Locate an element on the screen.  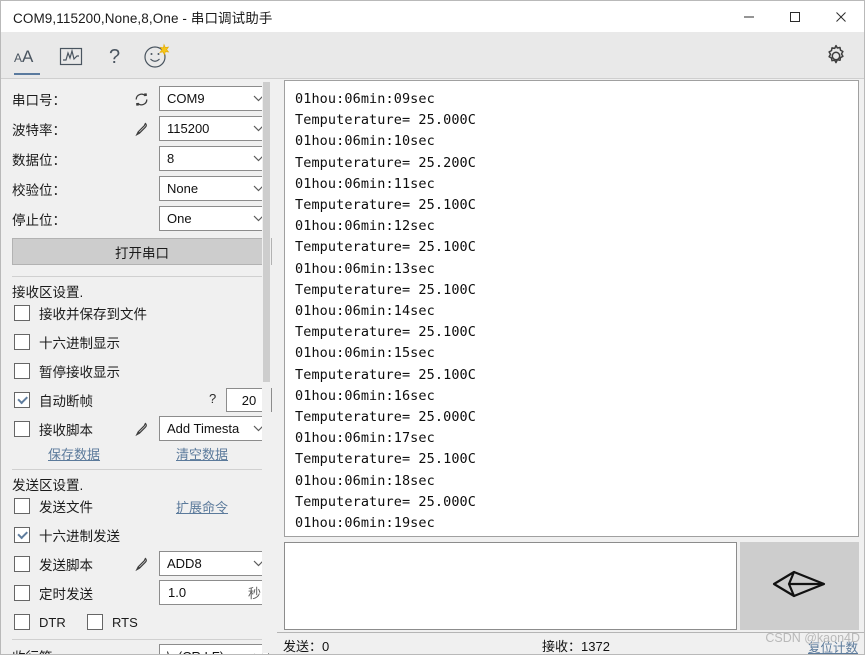
waveform-chart-icon is located at coordinates (71, 56).